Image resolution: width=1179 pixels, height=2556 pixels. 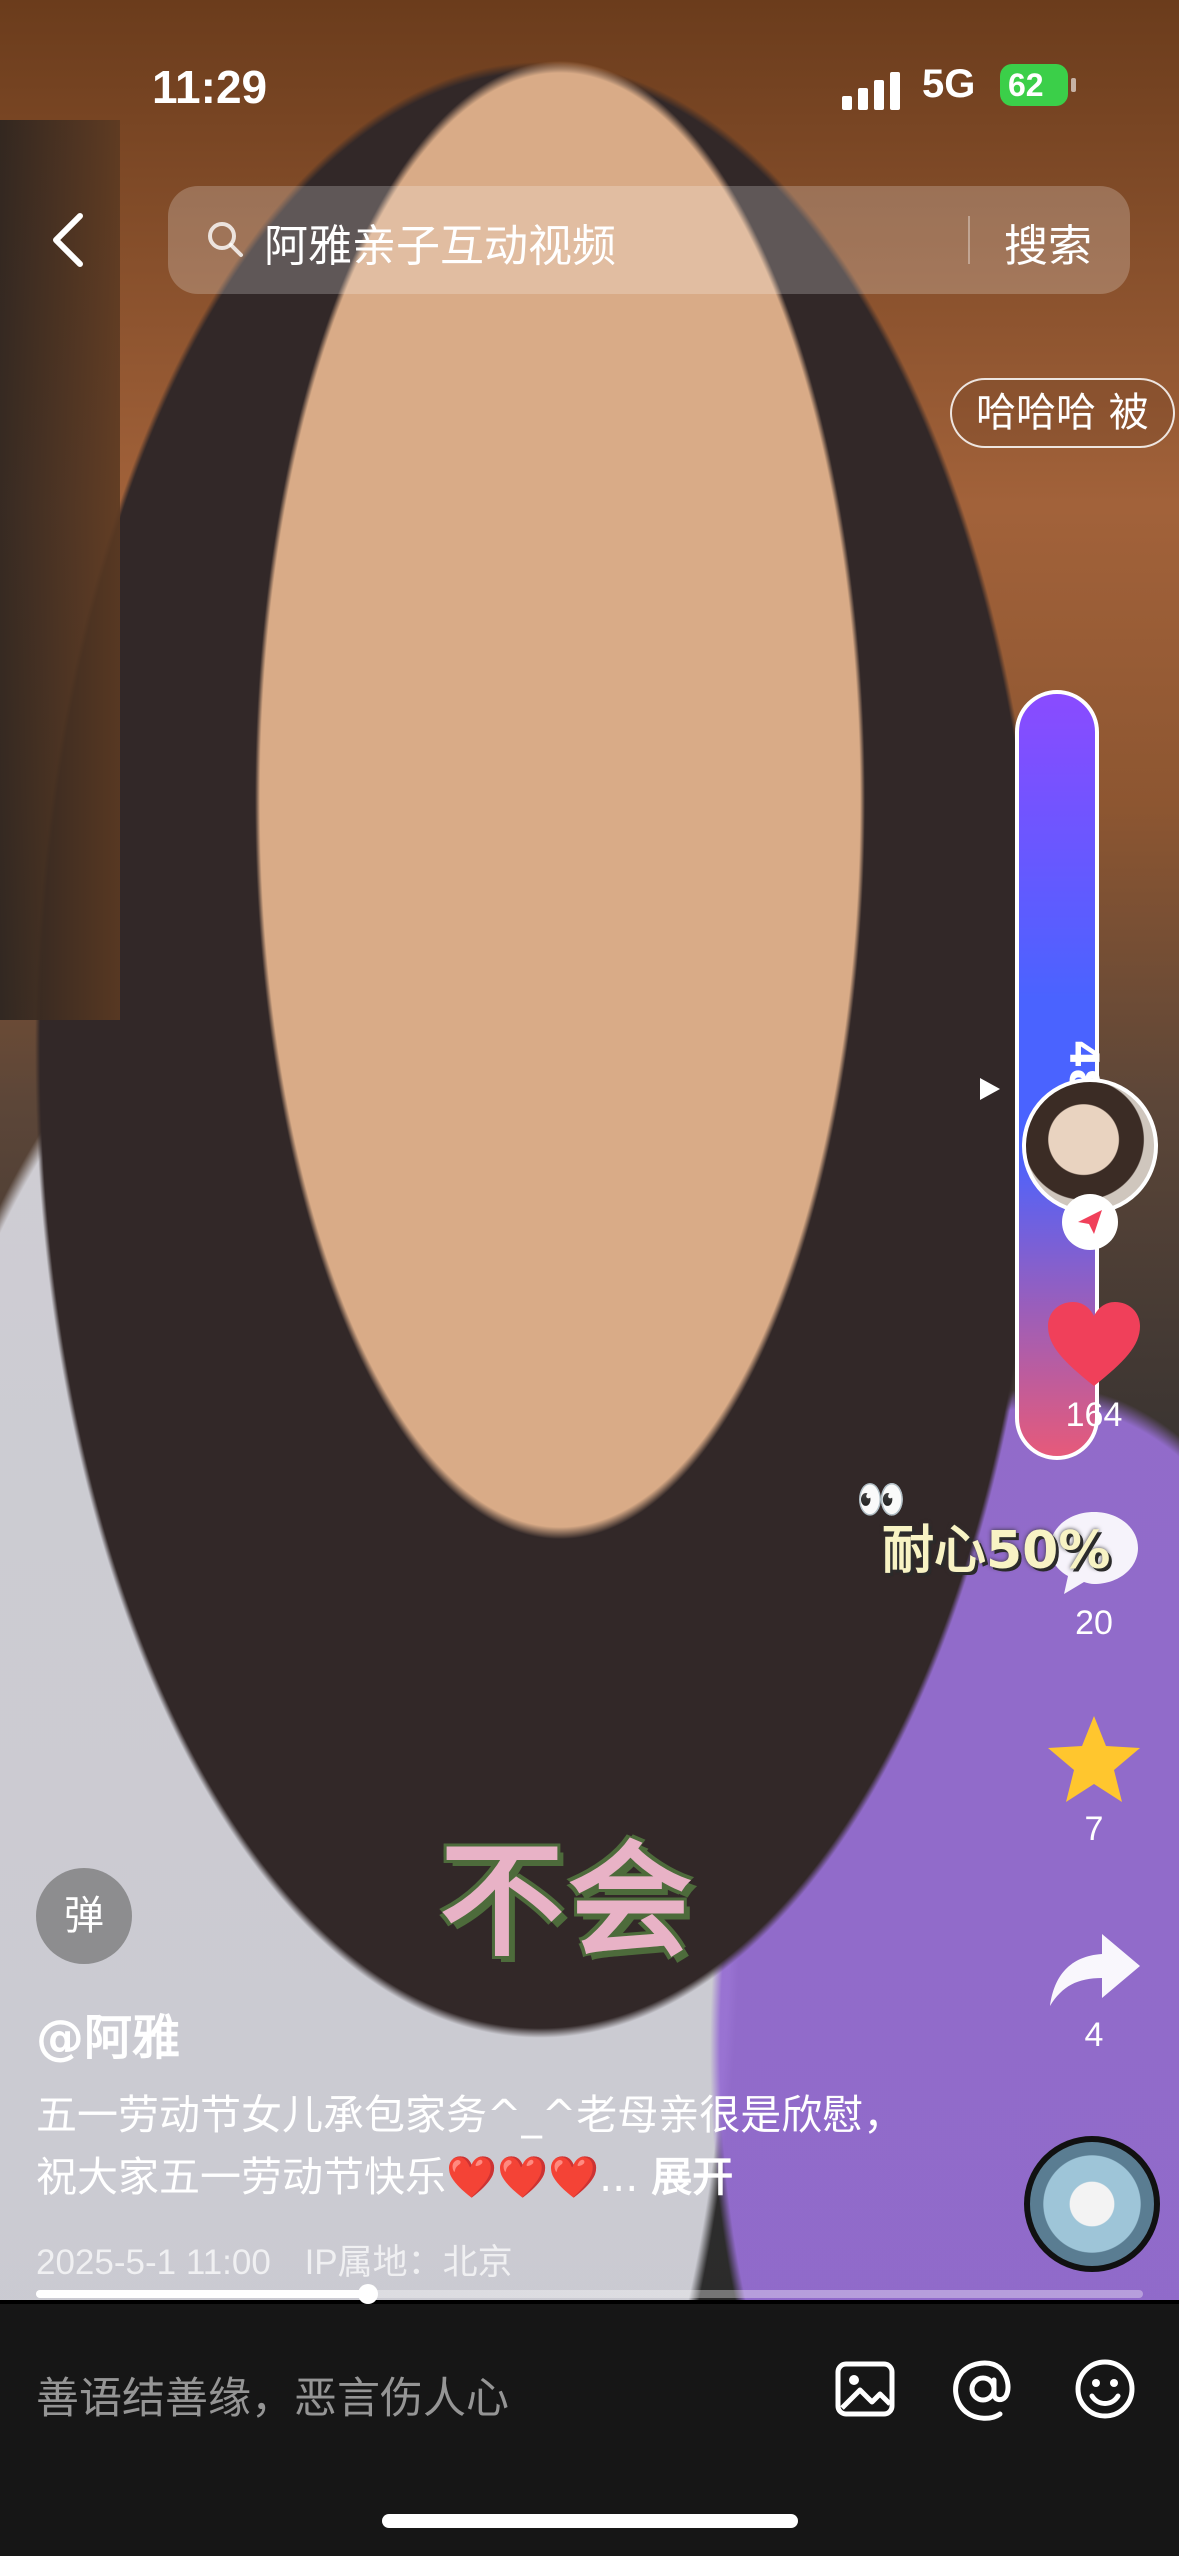 I want to click on danmaku-toggle-button: 弹, so click(x=84, y=1916).